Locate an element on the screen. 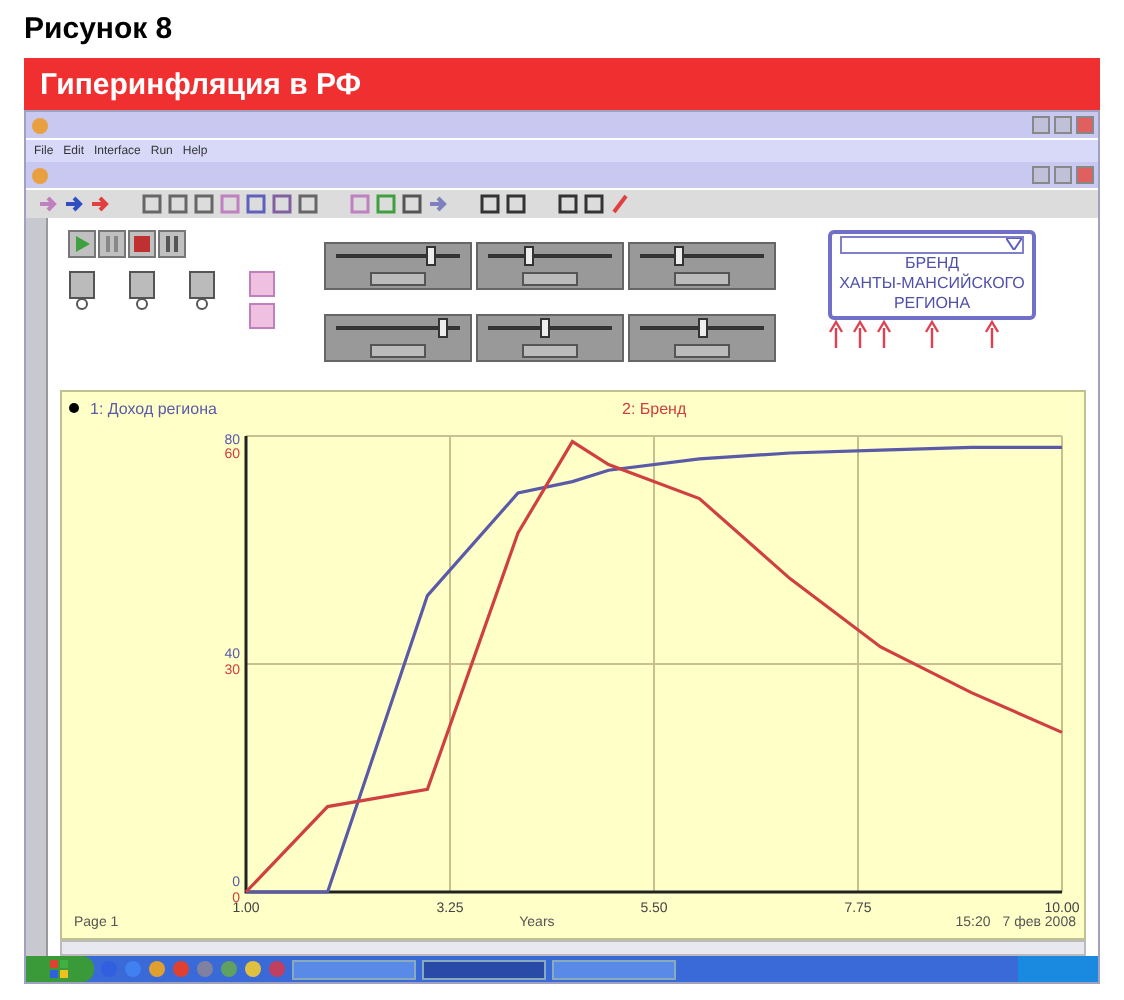  legend-dot is located at coordinates (74, 408).